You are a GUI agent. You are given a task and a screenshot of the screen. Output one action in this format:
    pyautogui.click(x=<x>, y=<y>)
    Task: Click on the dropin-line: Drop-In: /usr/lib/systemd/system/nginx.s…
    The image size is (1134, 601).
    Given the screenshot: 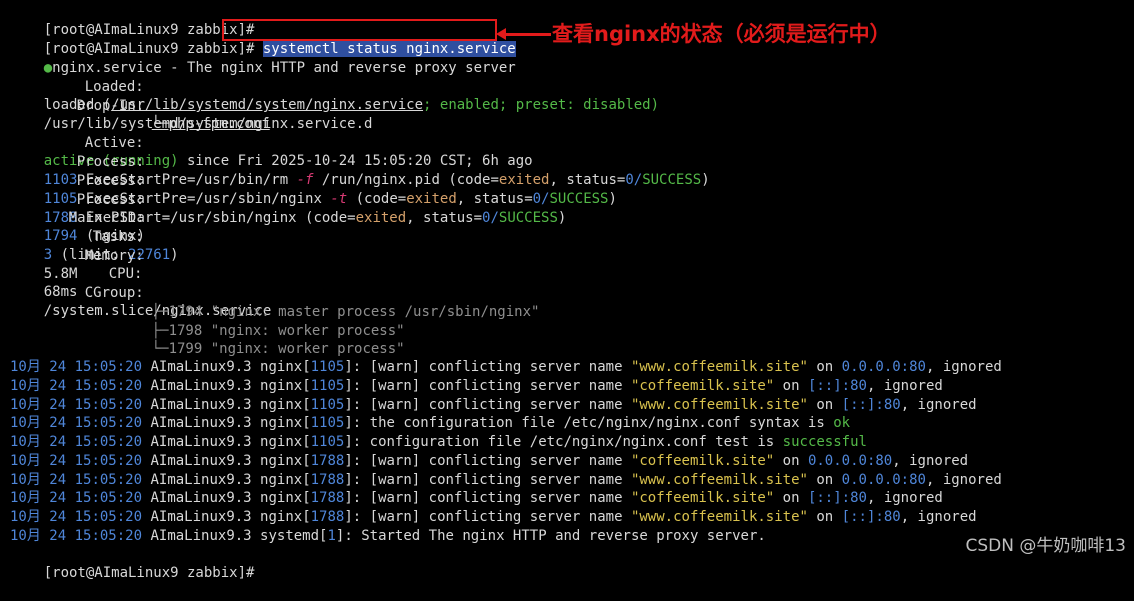 What is the action you would take?
    pyautogui.click(x=191, y=105)
    